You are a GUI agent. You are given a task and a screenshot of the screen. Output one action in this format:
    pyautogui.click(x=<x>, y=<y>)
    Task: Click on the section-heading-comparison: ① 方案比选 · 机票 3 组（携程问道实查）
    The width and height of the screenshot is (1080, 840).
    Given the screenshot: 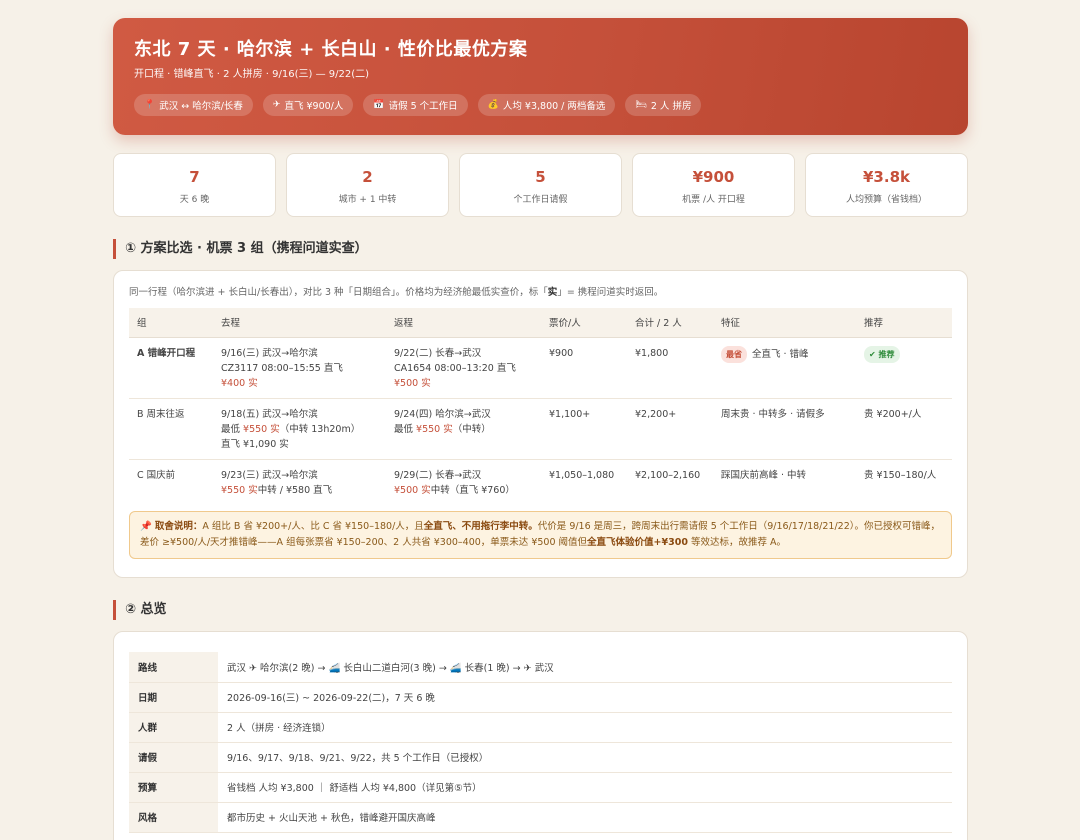 What is the action you would take?
    pyautogui.click(x=240, y=249)
    